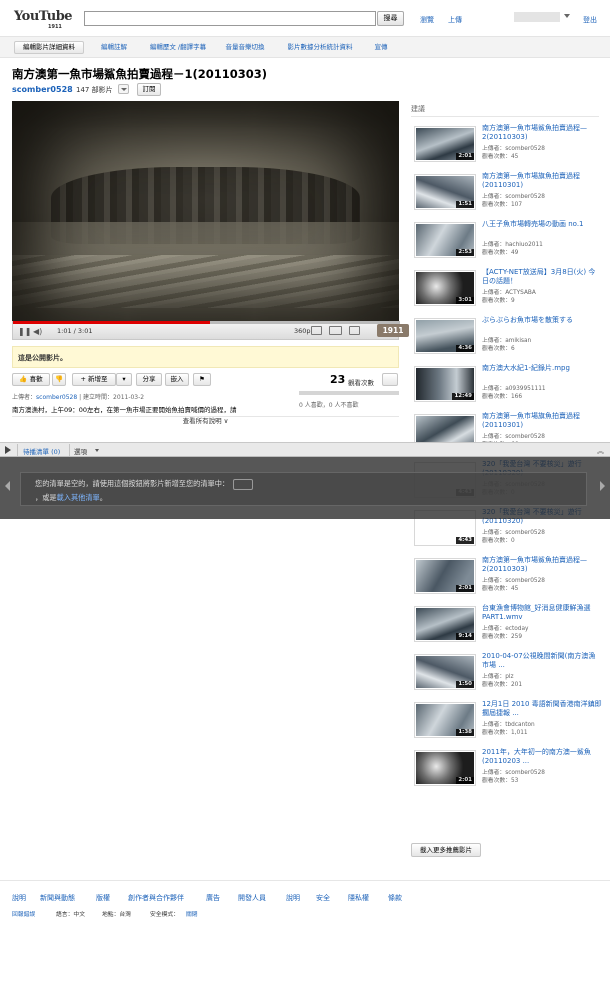  What do you see at coordinates (354, 330) in the screenshot?
I see `fullscreen-icon` at bounding box center [354, 330].